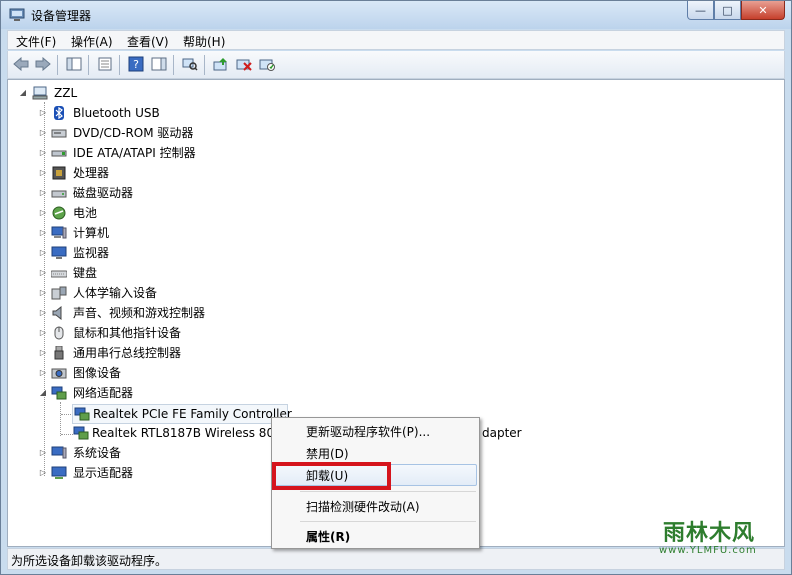 This screenshot has height=575, width=792. I want to click on processor-icon, so click(59, 173).